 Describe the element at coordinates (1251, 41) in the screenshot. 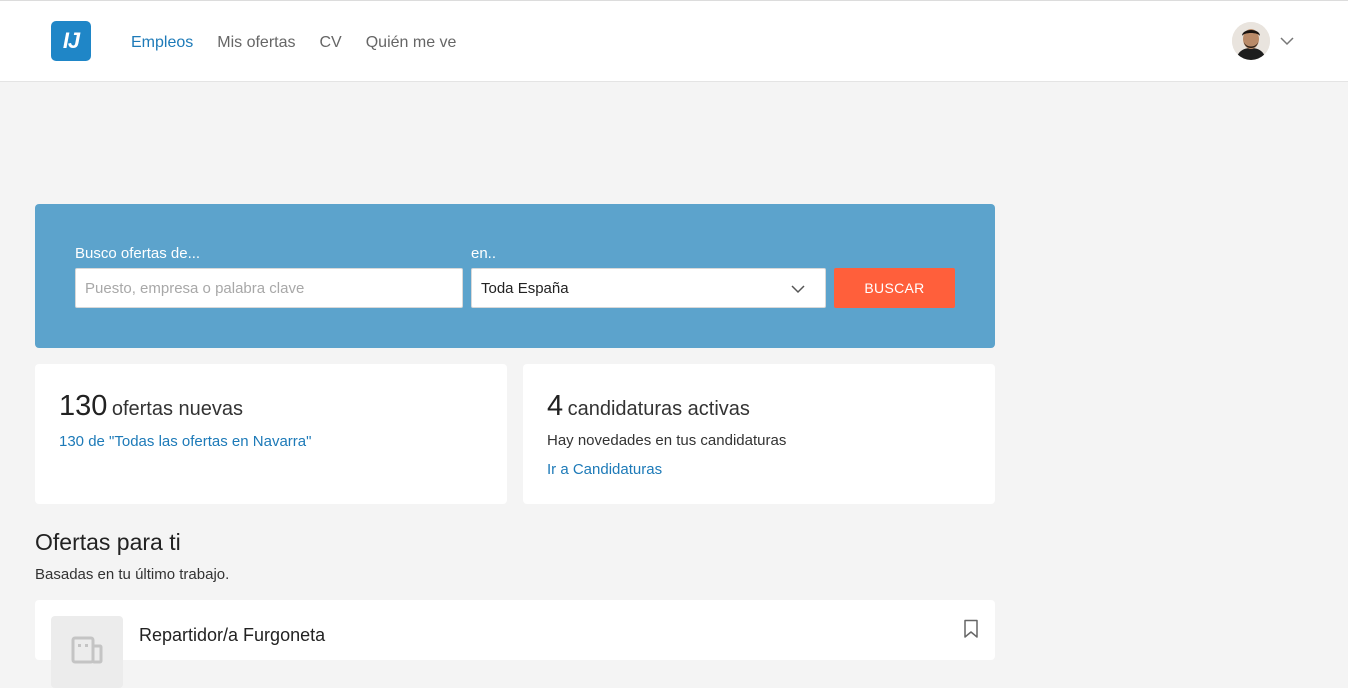

I see `user-avatar` at that location.